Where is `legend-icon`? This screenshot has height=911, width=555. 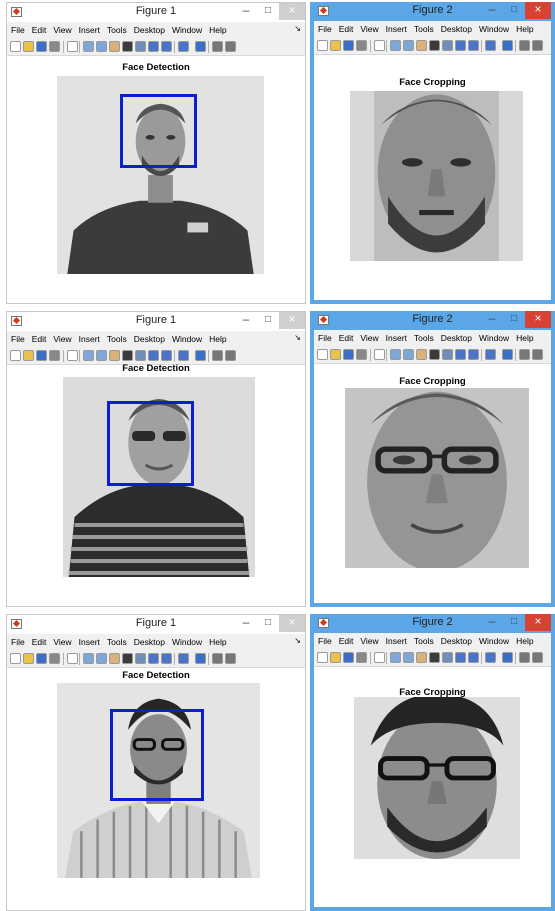
legend-icon is located at coordinates (507, 354).